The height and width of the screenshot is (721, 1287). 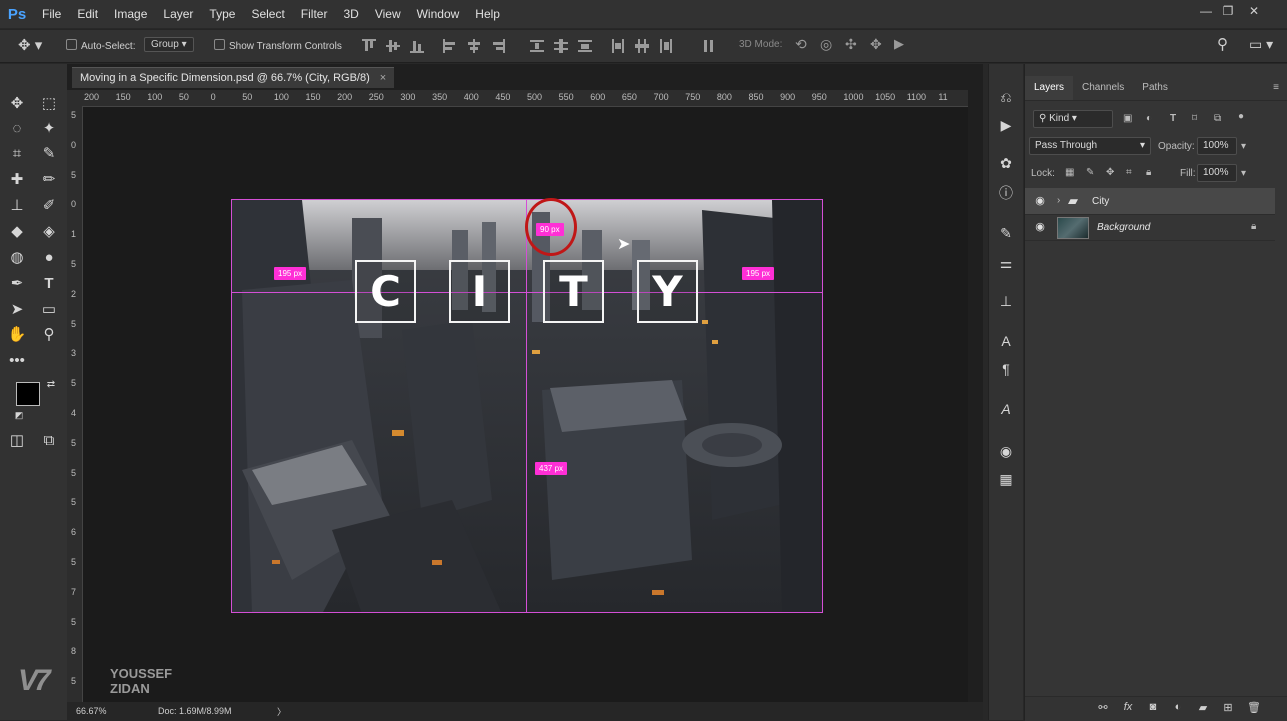 I want to click on status-menu-arrow: 〉, so click(x=281, y=711).